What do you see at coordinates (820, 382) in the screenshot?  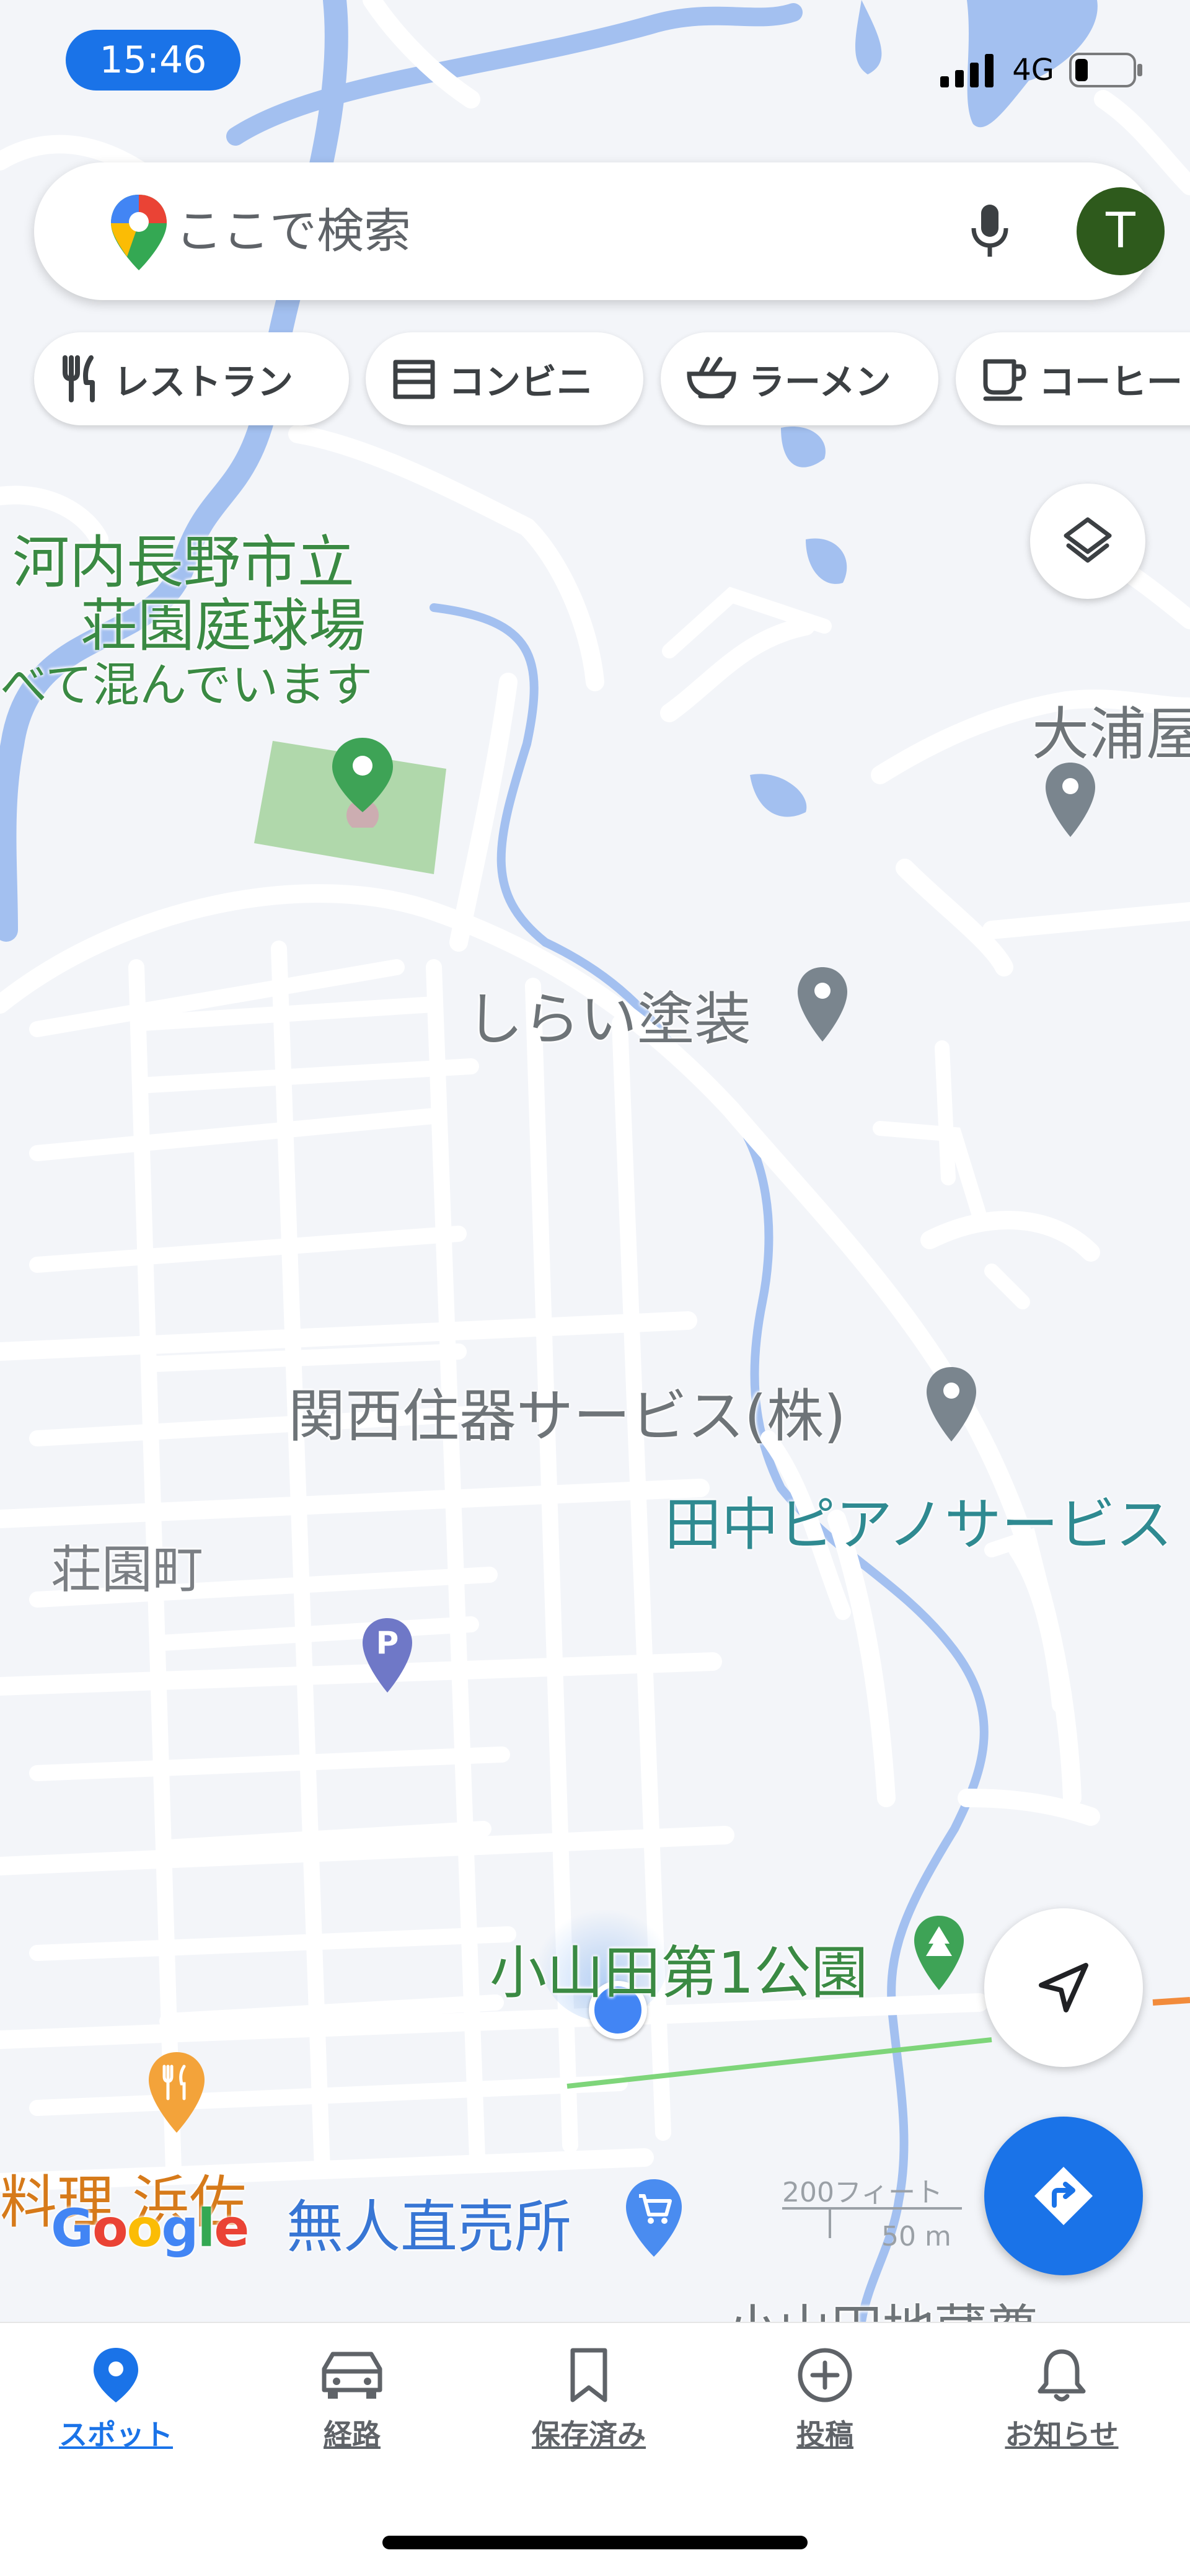 I see `chip-ramen-label: ラーメン` at bounding box center [820, 382].